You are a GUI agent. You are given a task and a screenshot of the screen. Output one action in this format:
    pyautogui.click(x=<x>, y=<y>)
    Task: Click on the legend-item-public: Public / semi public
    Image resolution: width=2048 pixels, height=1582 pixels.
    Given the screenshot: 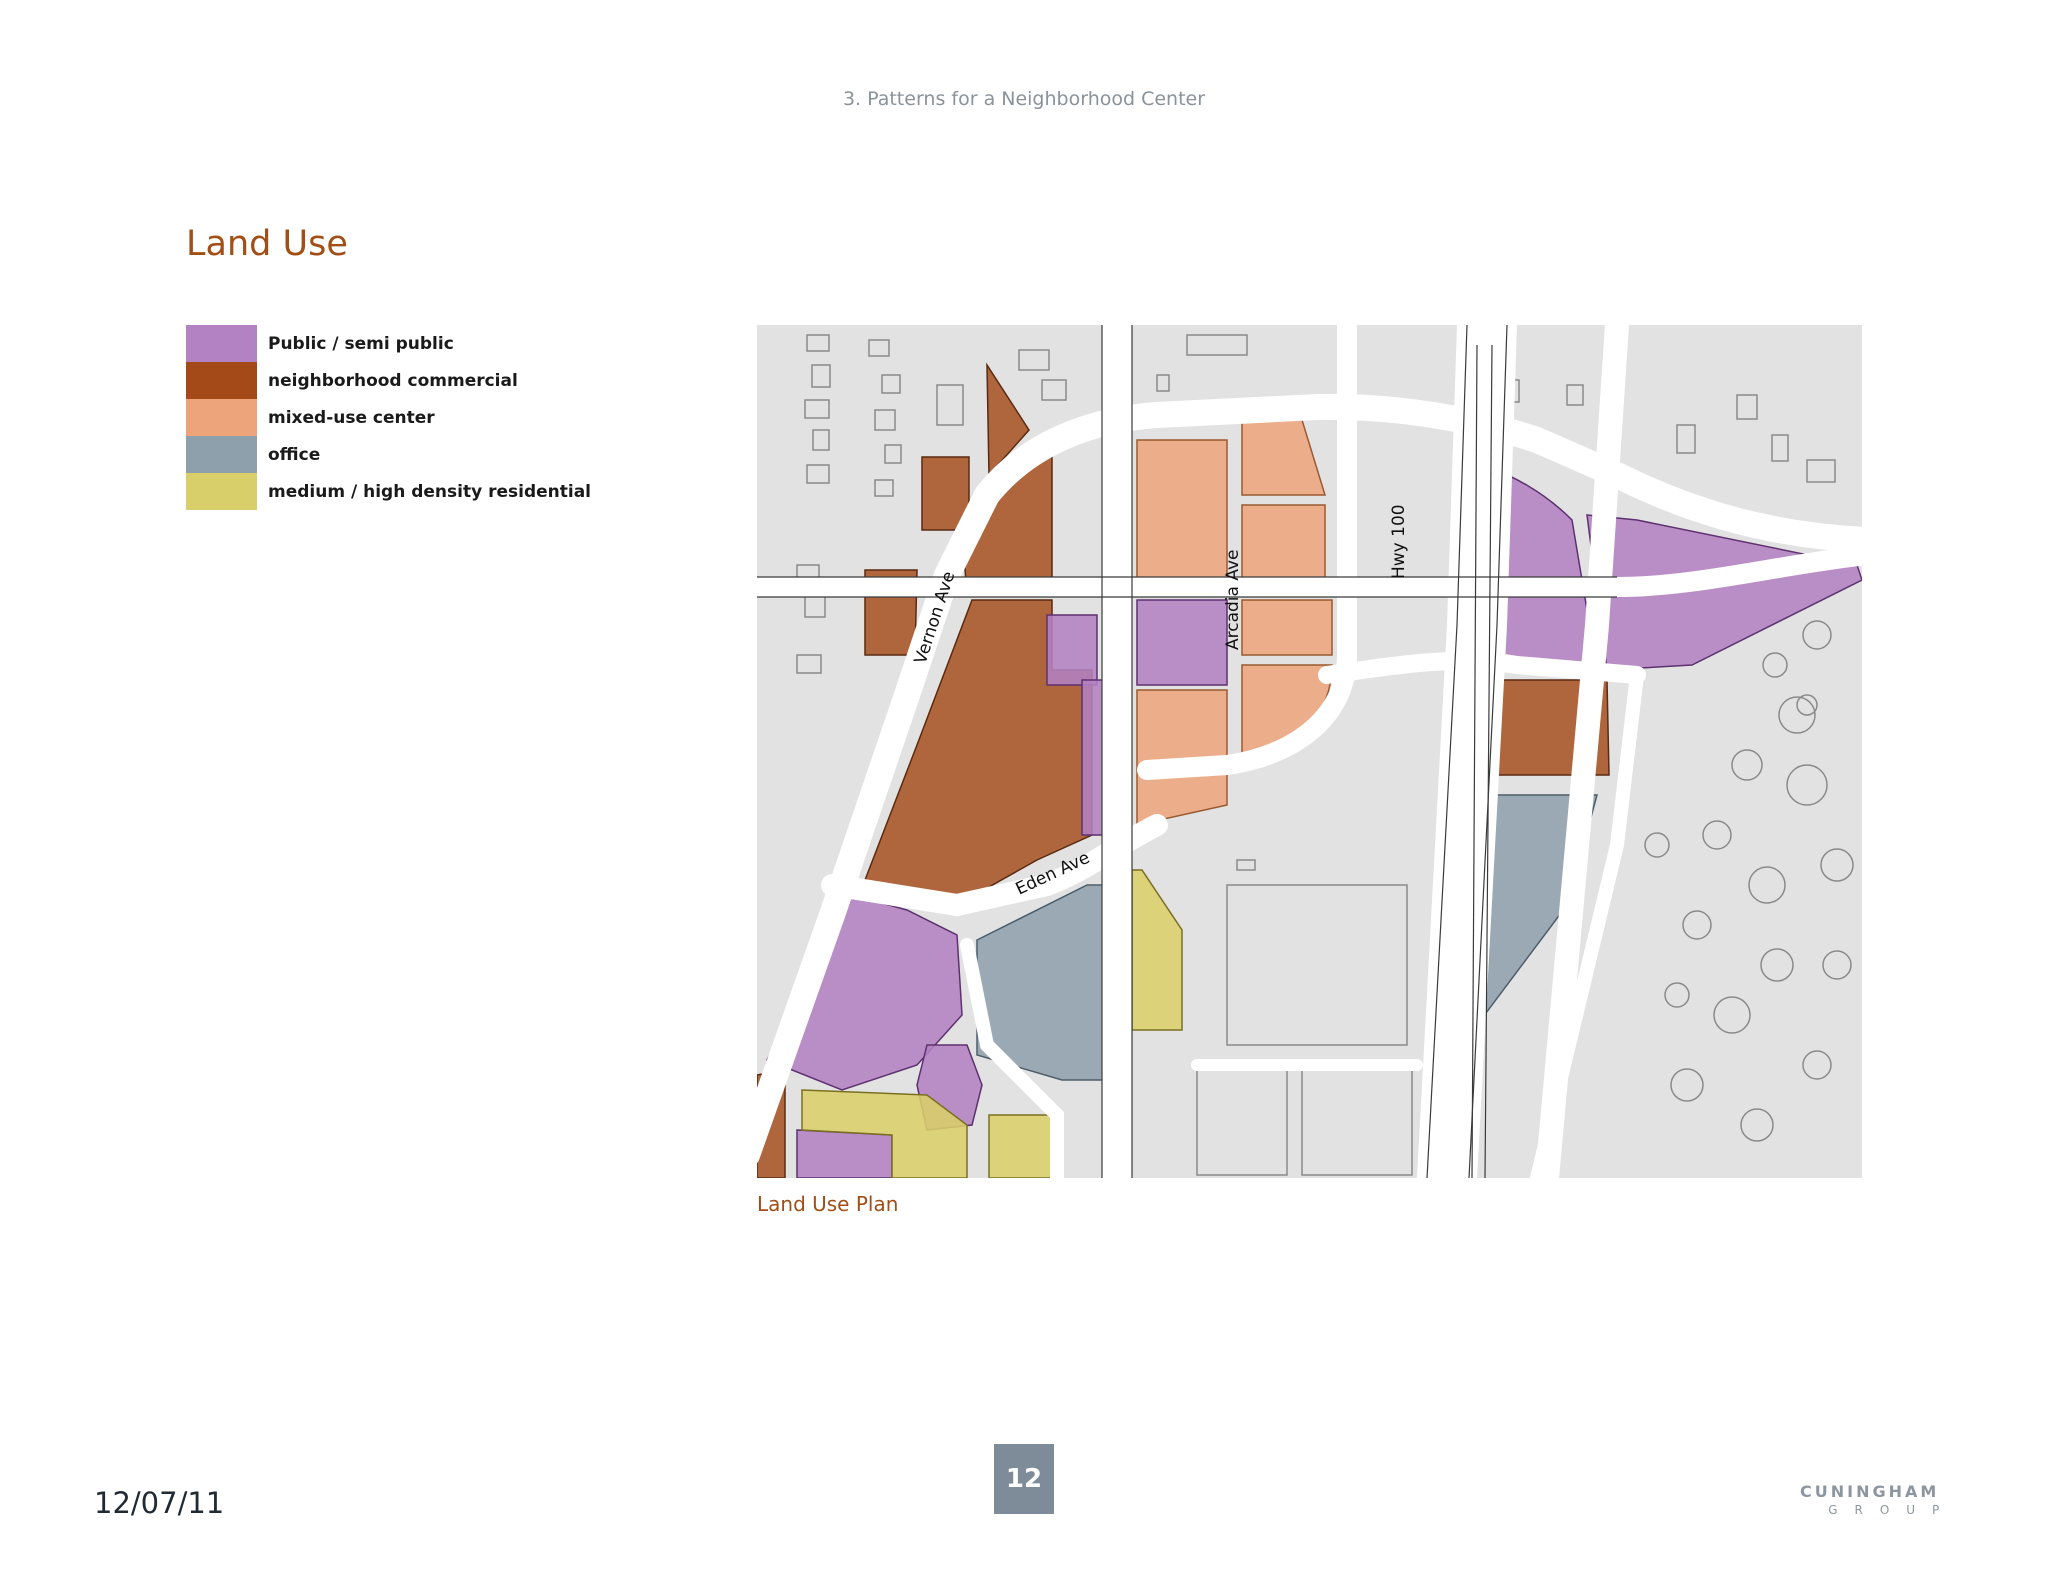 What is the action you would take?
    pyautogui.click(x=388, y=343)
    